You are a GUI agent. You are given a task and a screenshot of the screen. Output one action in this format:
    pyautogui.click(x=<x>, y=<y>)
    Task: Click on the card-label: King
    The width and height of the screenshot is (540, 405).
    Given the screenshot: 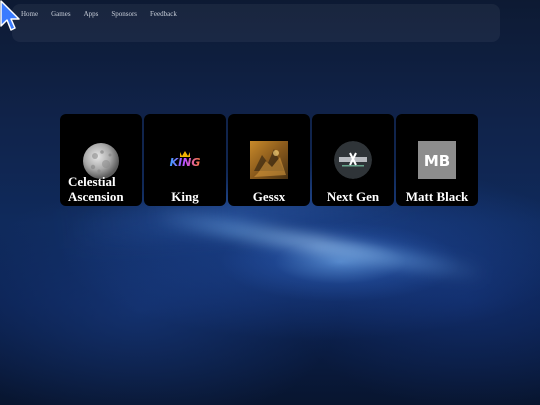 What is the action you would take?
    pyautogui.click(x=185, y=196)
    